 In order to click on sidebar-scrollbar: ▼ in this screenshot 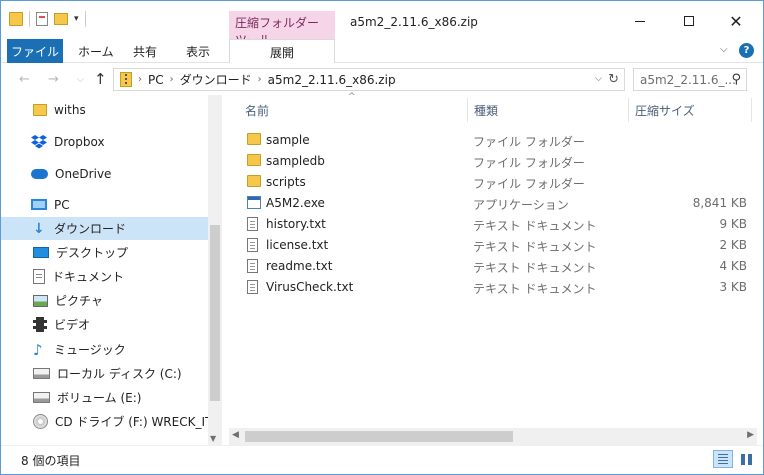, I will do `click(215, 270)`.